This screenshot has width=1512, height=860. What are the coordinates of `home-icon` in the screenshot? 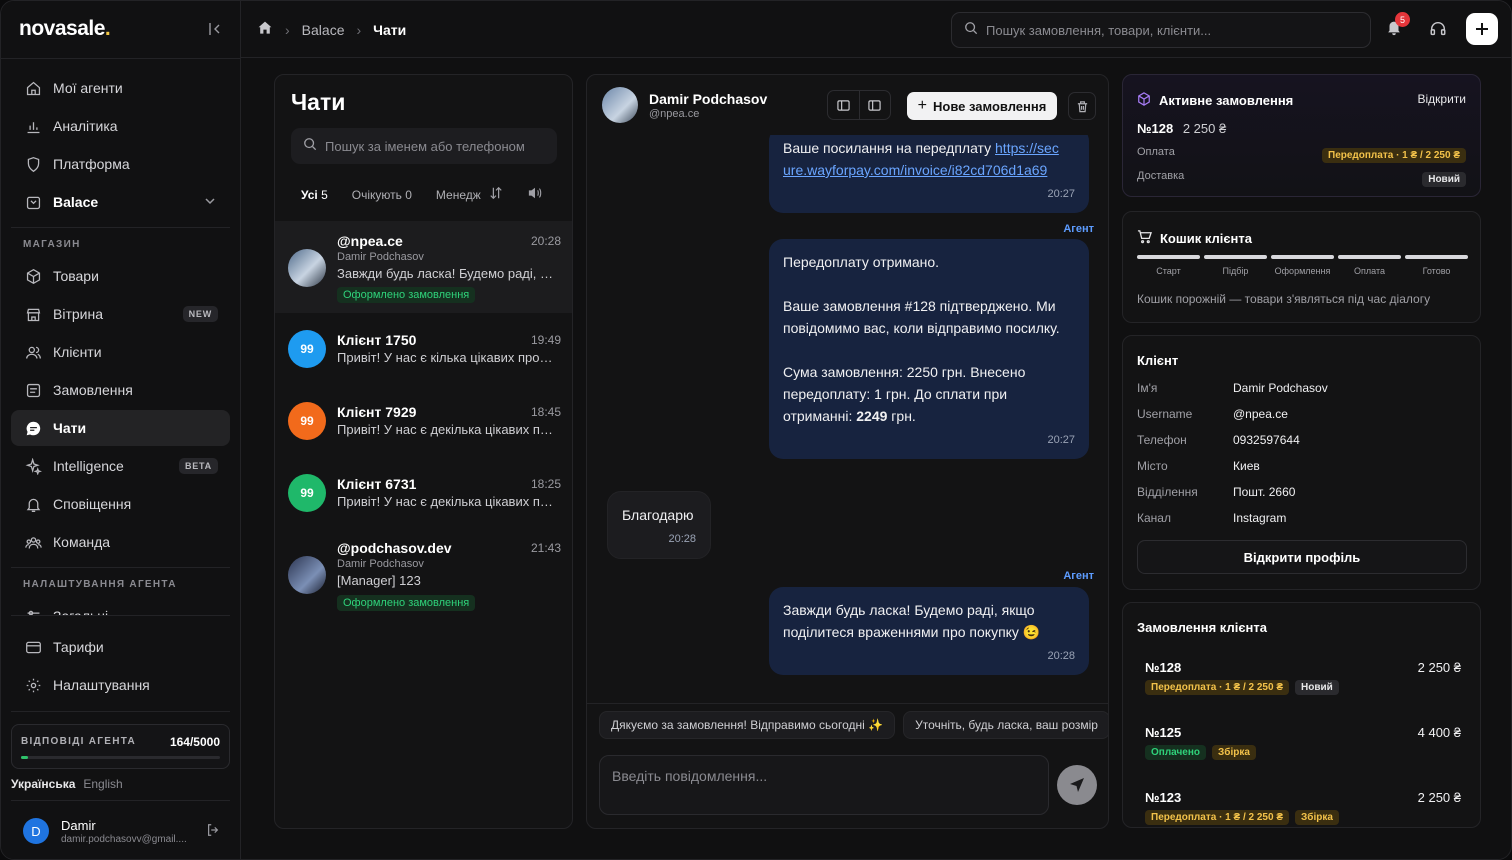 It's located at (265, 29).